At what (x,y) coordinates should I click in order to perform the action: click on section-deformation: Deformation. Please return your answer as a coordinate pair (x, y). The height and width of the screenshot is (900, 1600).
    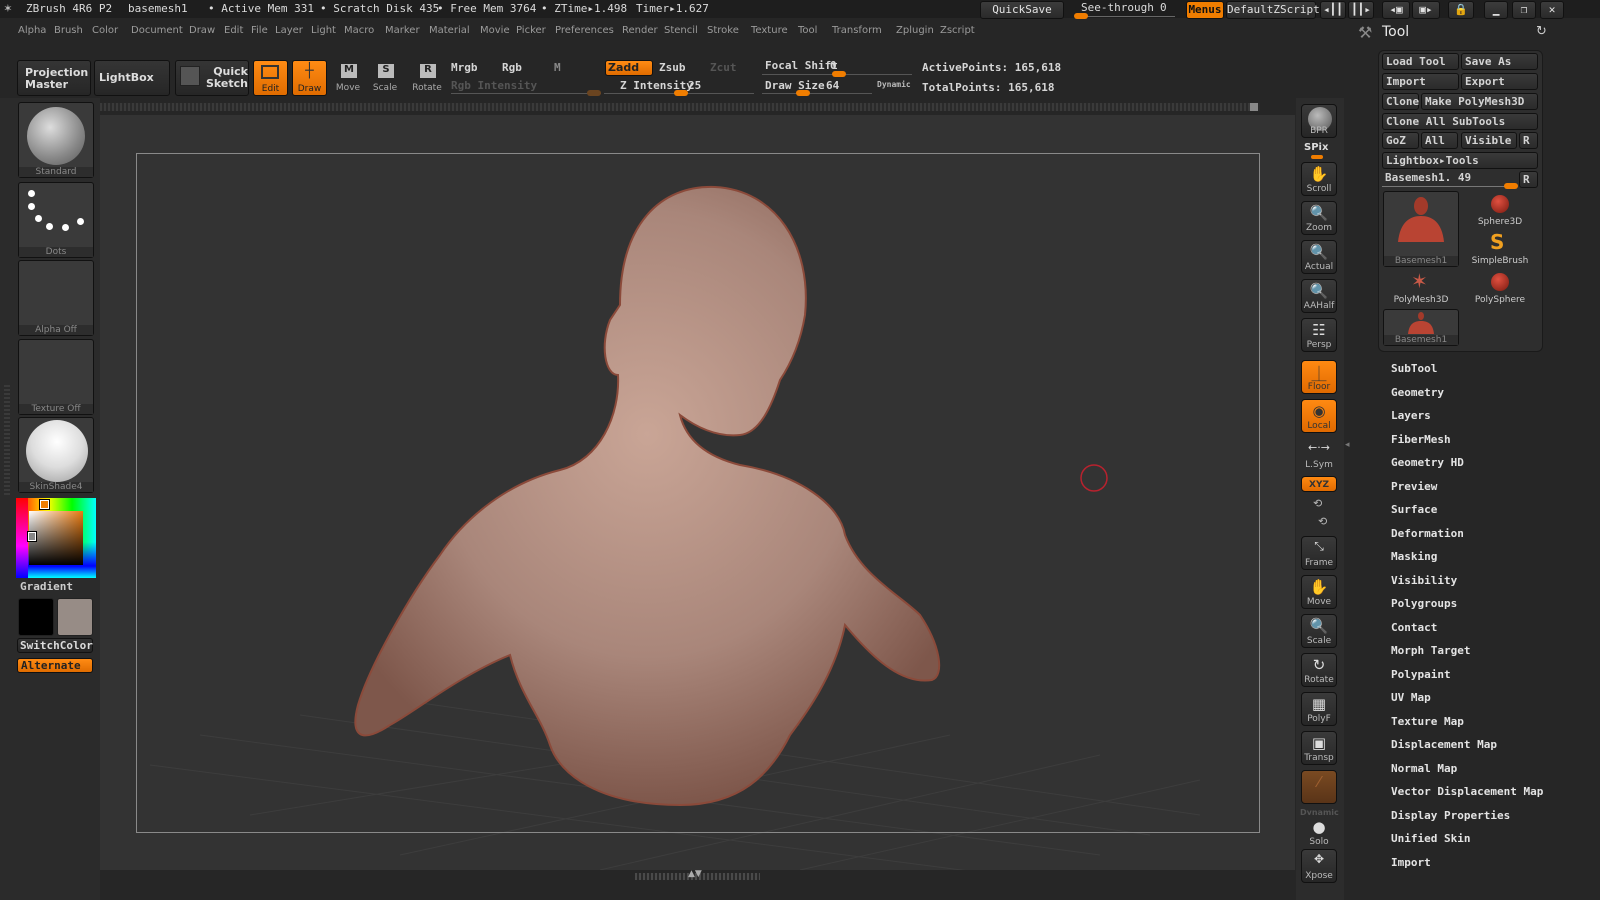
    Looking at the image, I should click on (1427, 533).